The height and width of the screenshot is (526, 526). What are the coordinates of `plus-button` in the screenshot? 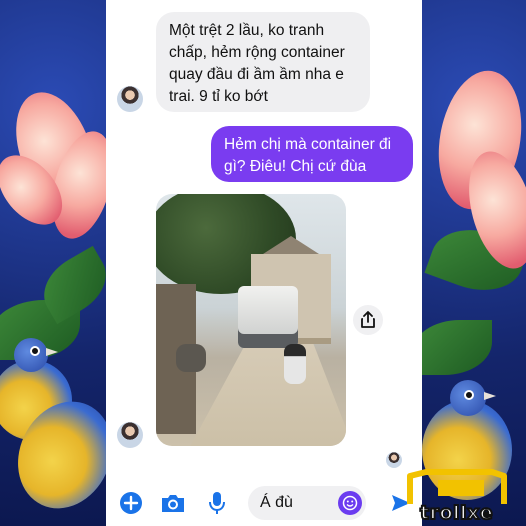 It's located at (131, 503).